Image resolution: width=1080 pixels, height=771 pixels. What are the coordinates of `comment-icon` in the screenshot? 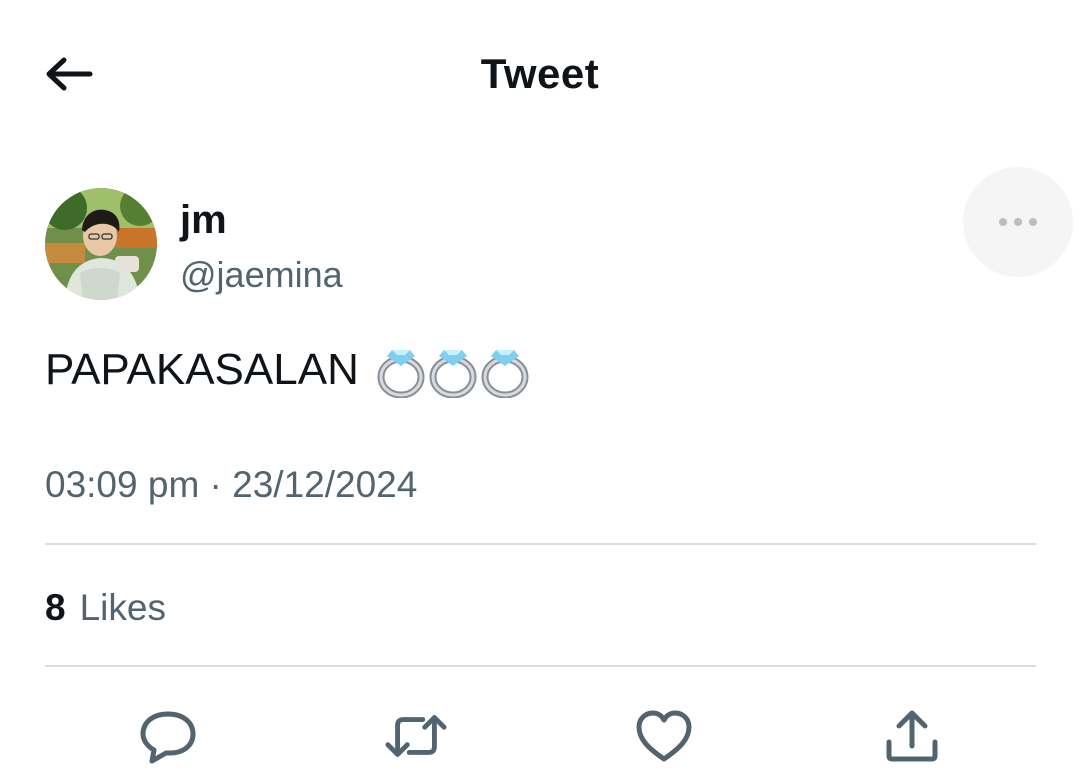 It's located at (168, 737).